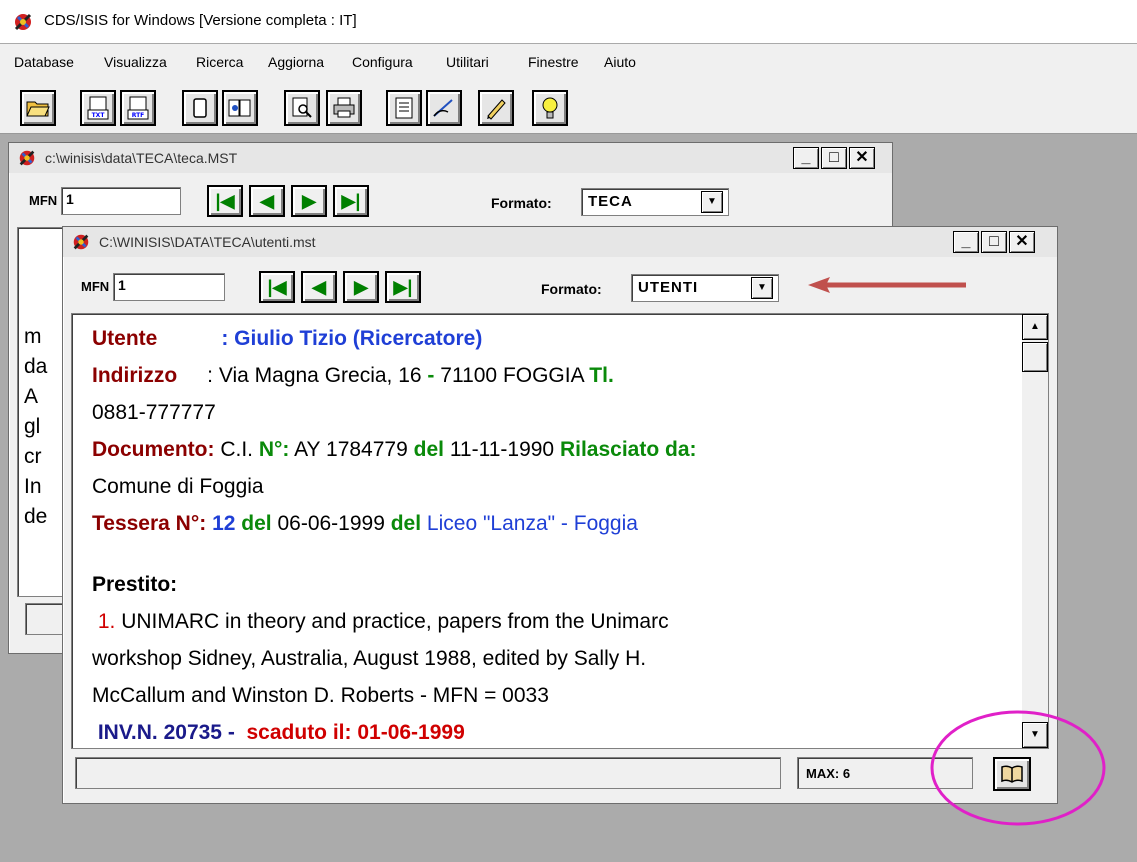 The image size is (1137, 862). I want to click on lightbulb-icon, so click(550, 108).